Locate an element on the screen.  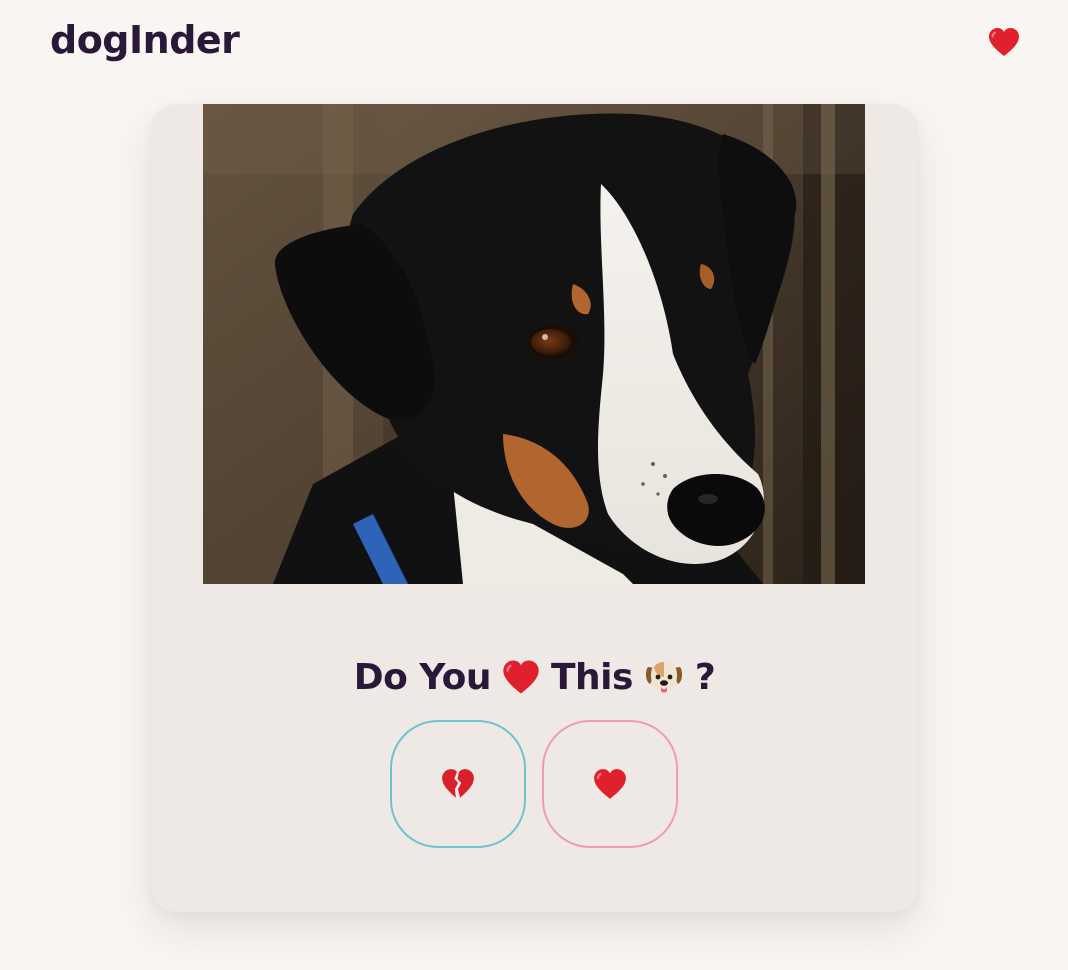
broken-heart-icon is located at coordinates (458, 783).